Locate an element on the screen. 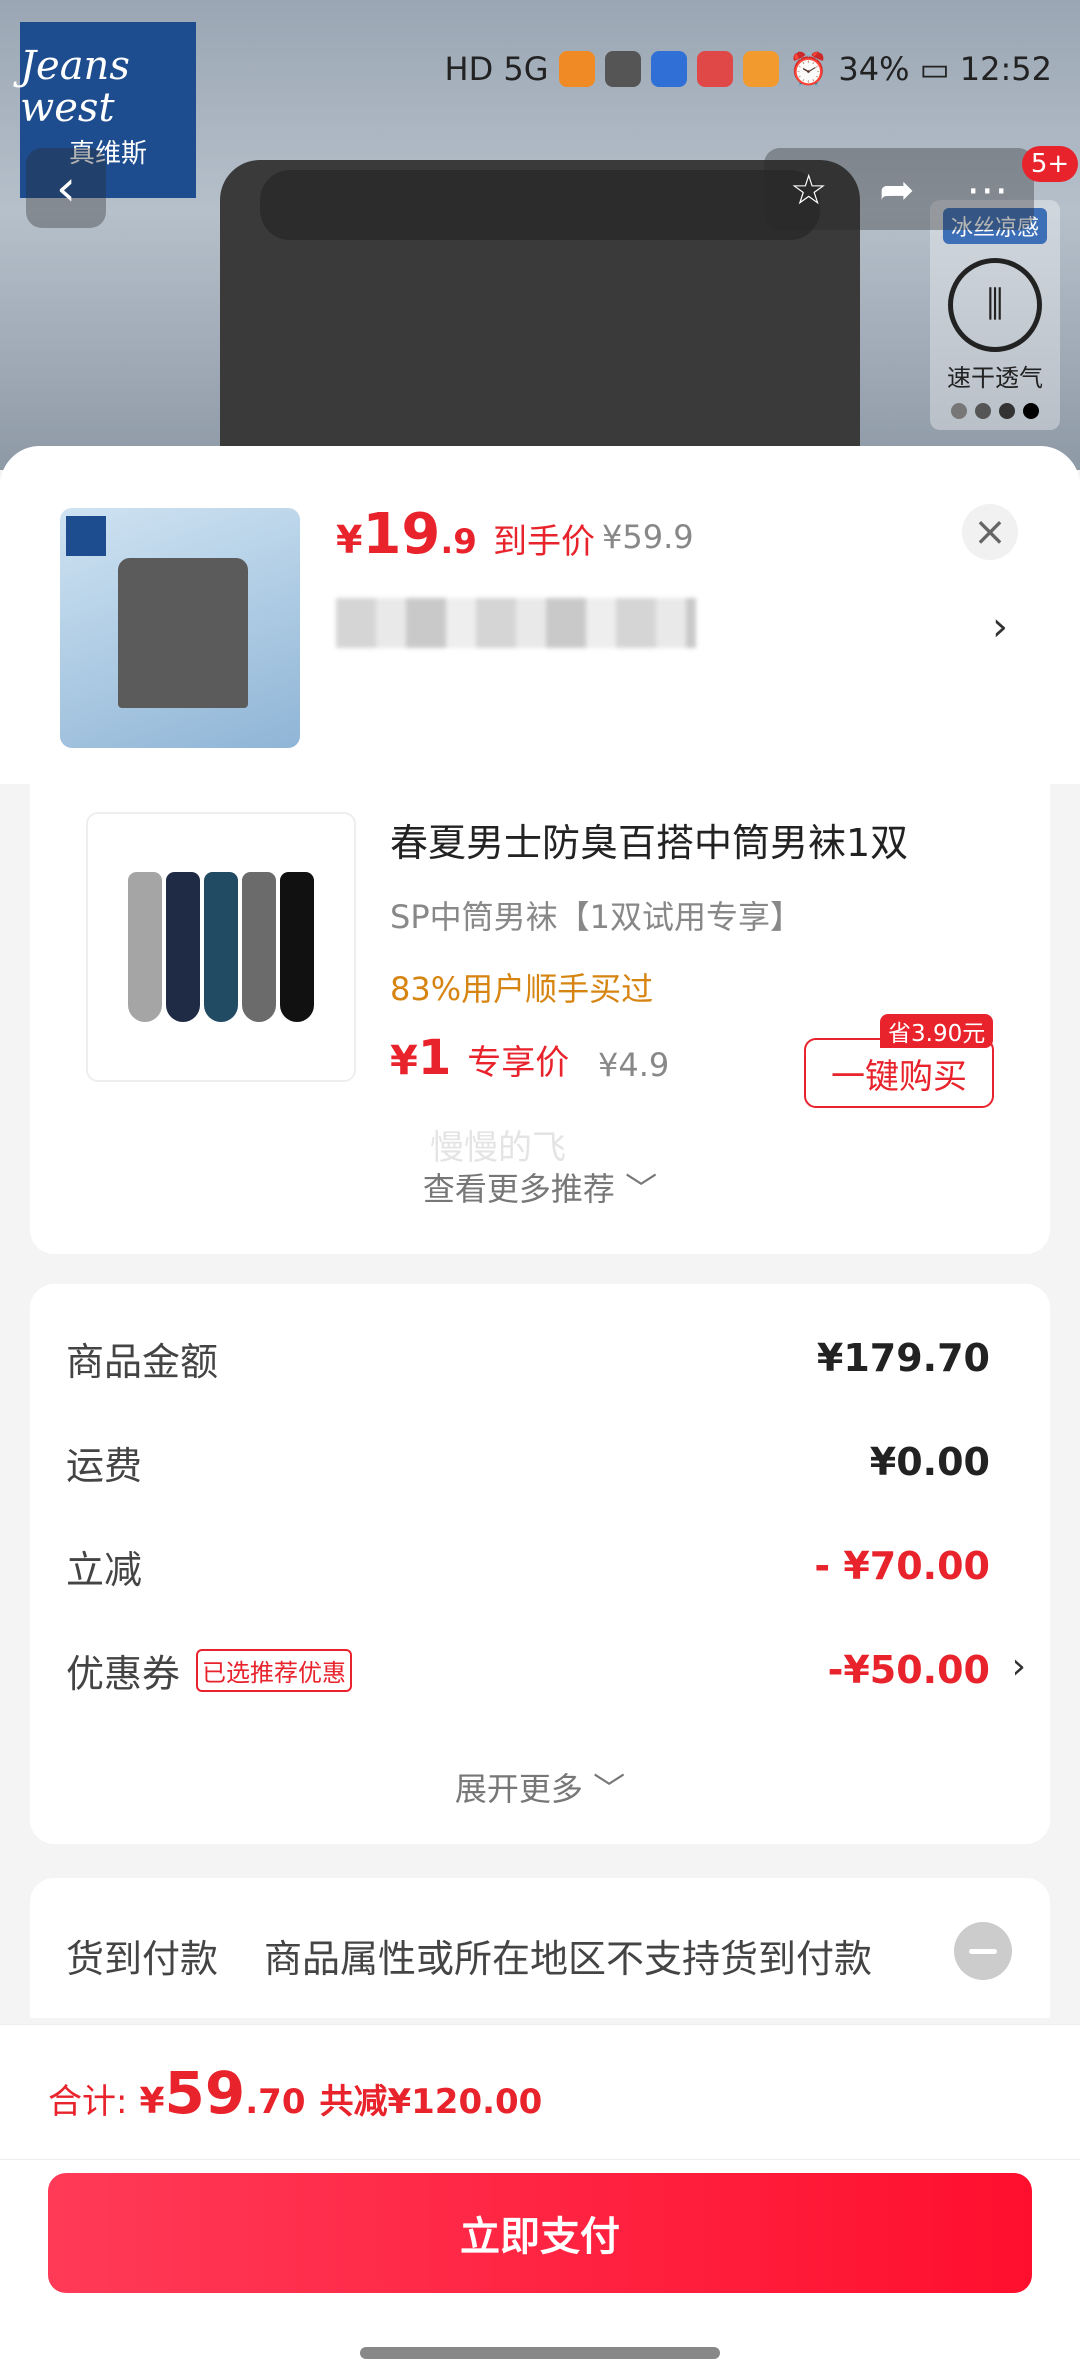 Image resolution: width=1080 pixels, height=2377 pixels. notification-badge: 5+ is located at coordinates (1050, 164).